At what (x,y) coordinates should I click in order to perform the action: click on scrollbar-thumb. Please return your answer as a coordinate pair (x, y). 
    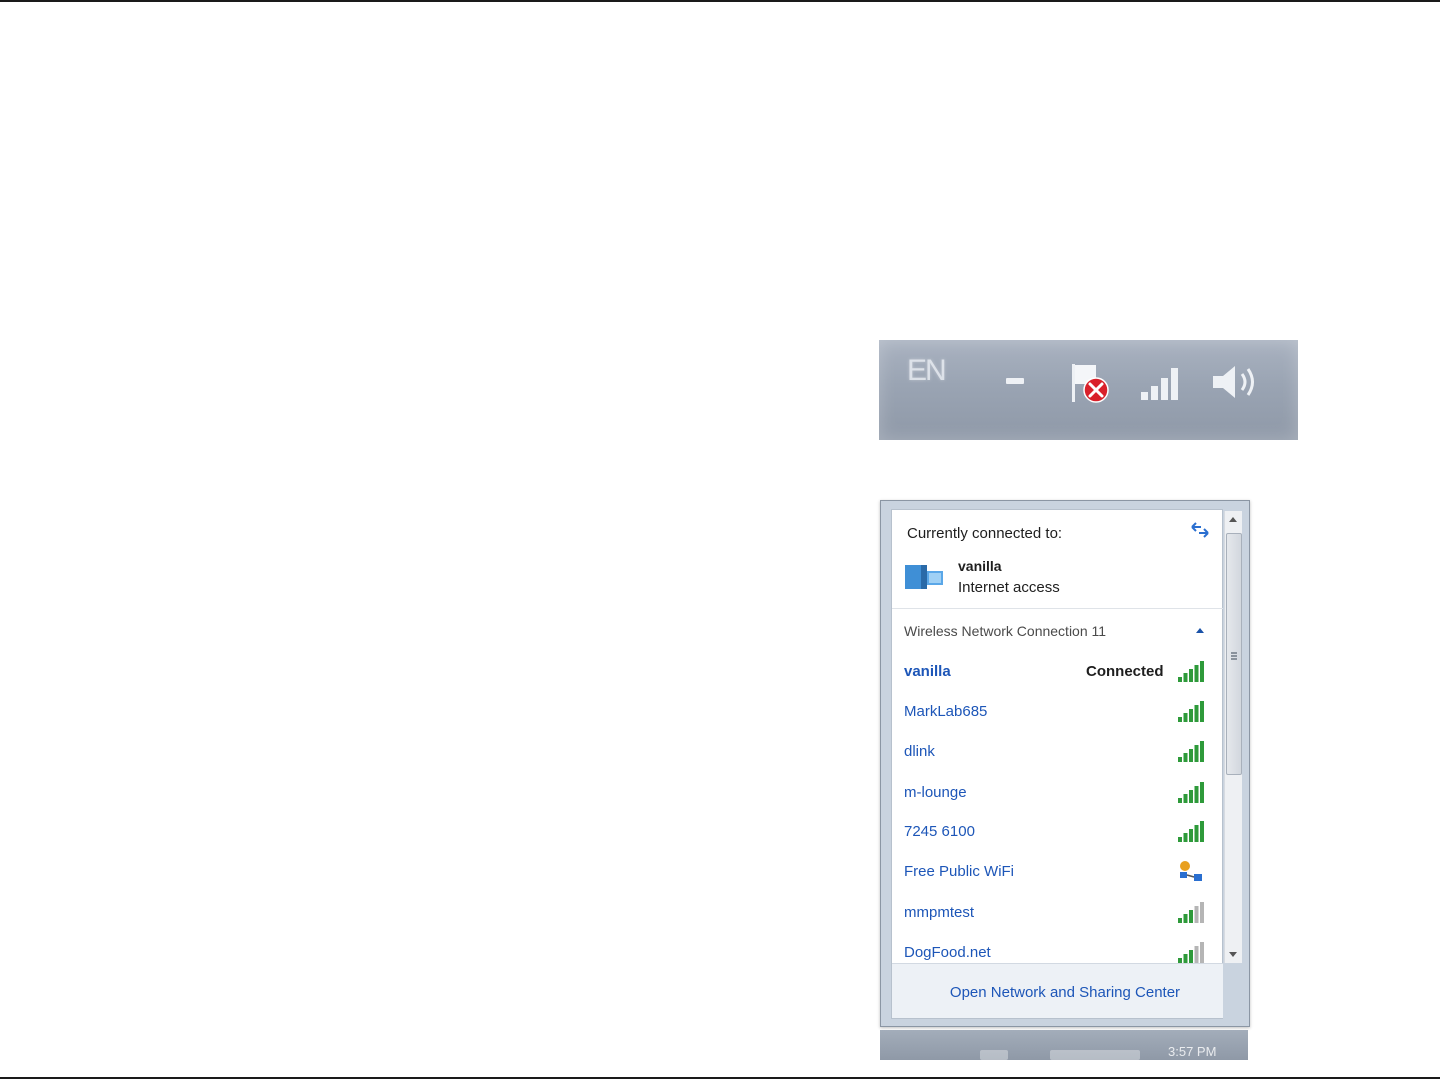
    Looking at the image, I should click on (1234, 654).